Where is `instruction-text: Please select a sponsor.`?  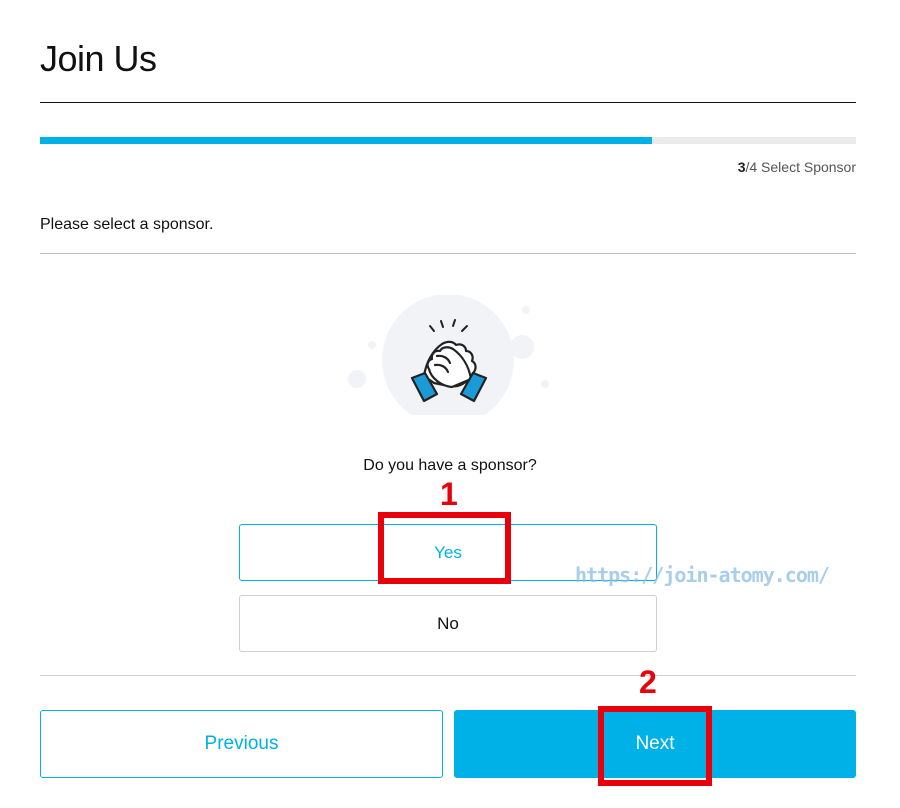 instruction-text: Please select a sponsor. is located at coordinates (127, 224).